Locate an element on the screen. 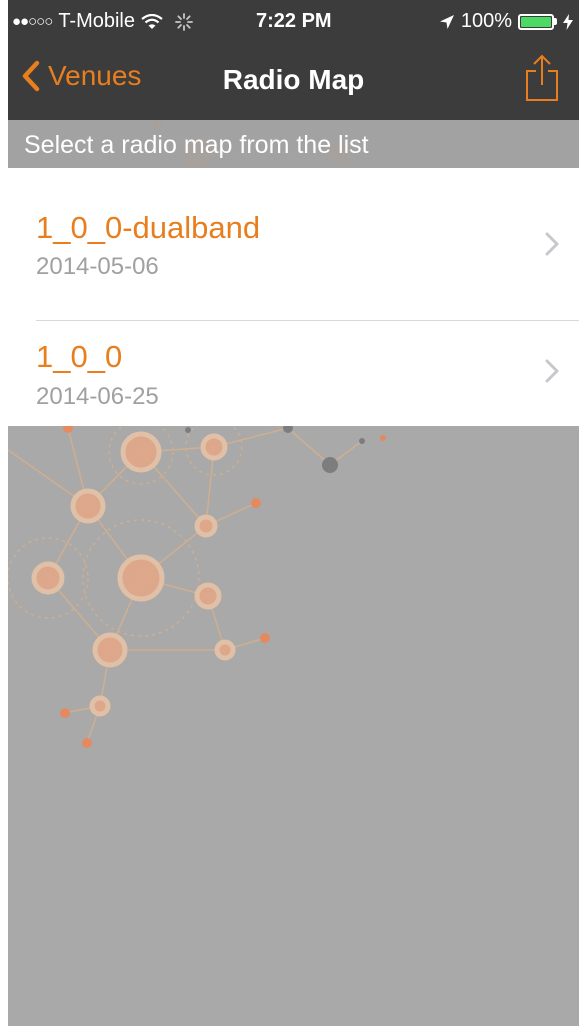 The image size is (579, 1026). radio-map-date: 2014-06-25 is located at coordinates (97, 396).